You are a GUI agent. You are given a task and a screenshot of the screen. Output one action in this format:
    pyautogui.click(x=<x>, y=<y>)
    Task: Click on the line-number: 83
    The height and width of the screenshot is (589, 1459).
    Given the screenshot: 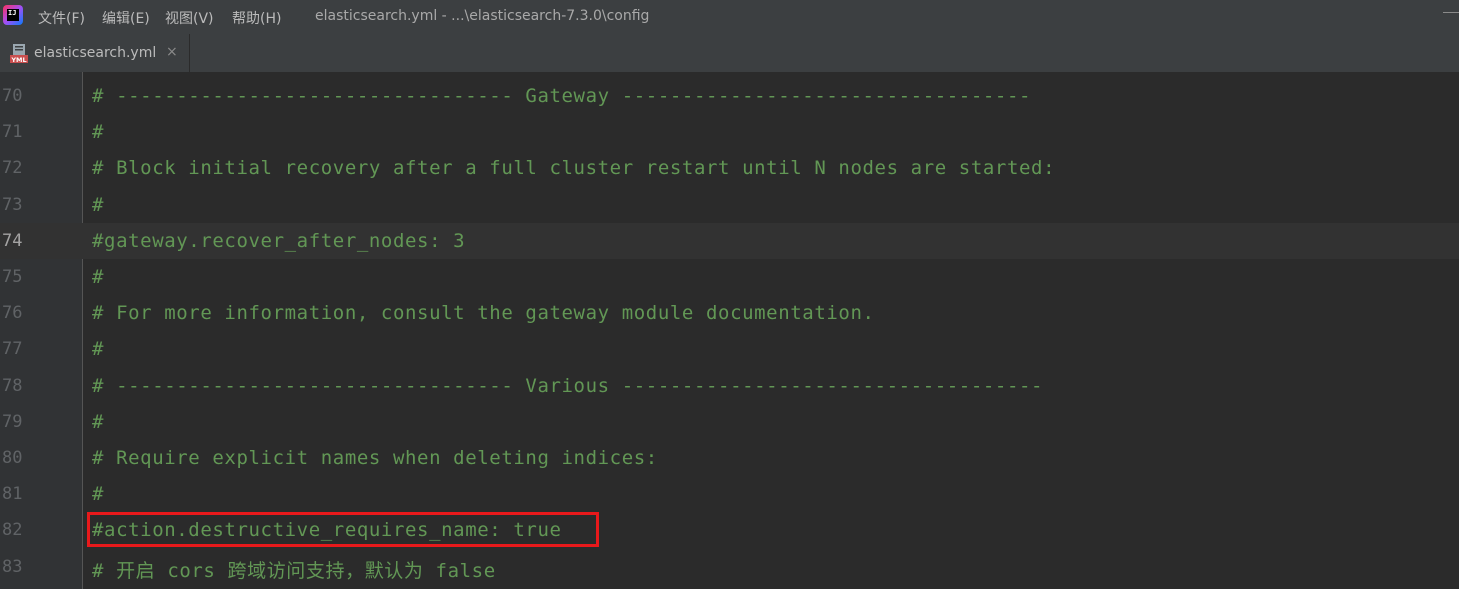 What is the action you would take?
    pyautogui.click(x=12, y=566)
    